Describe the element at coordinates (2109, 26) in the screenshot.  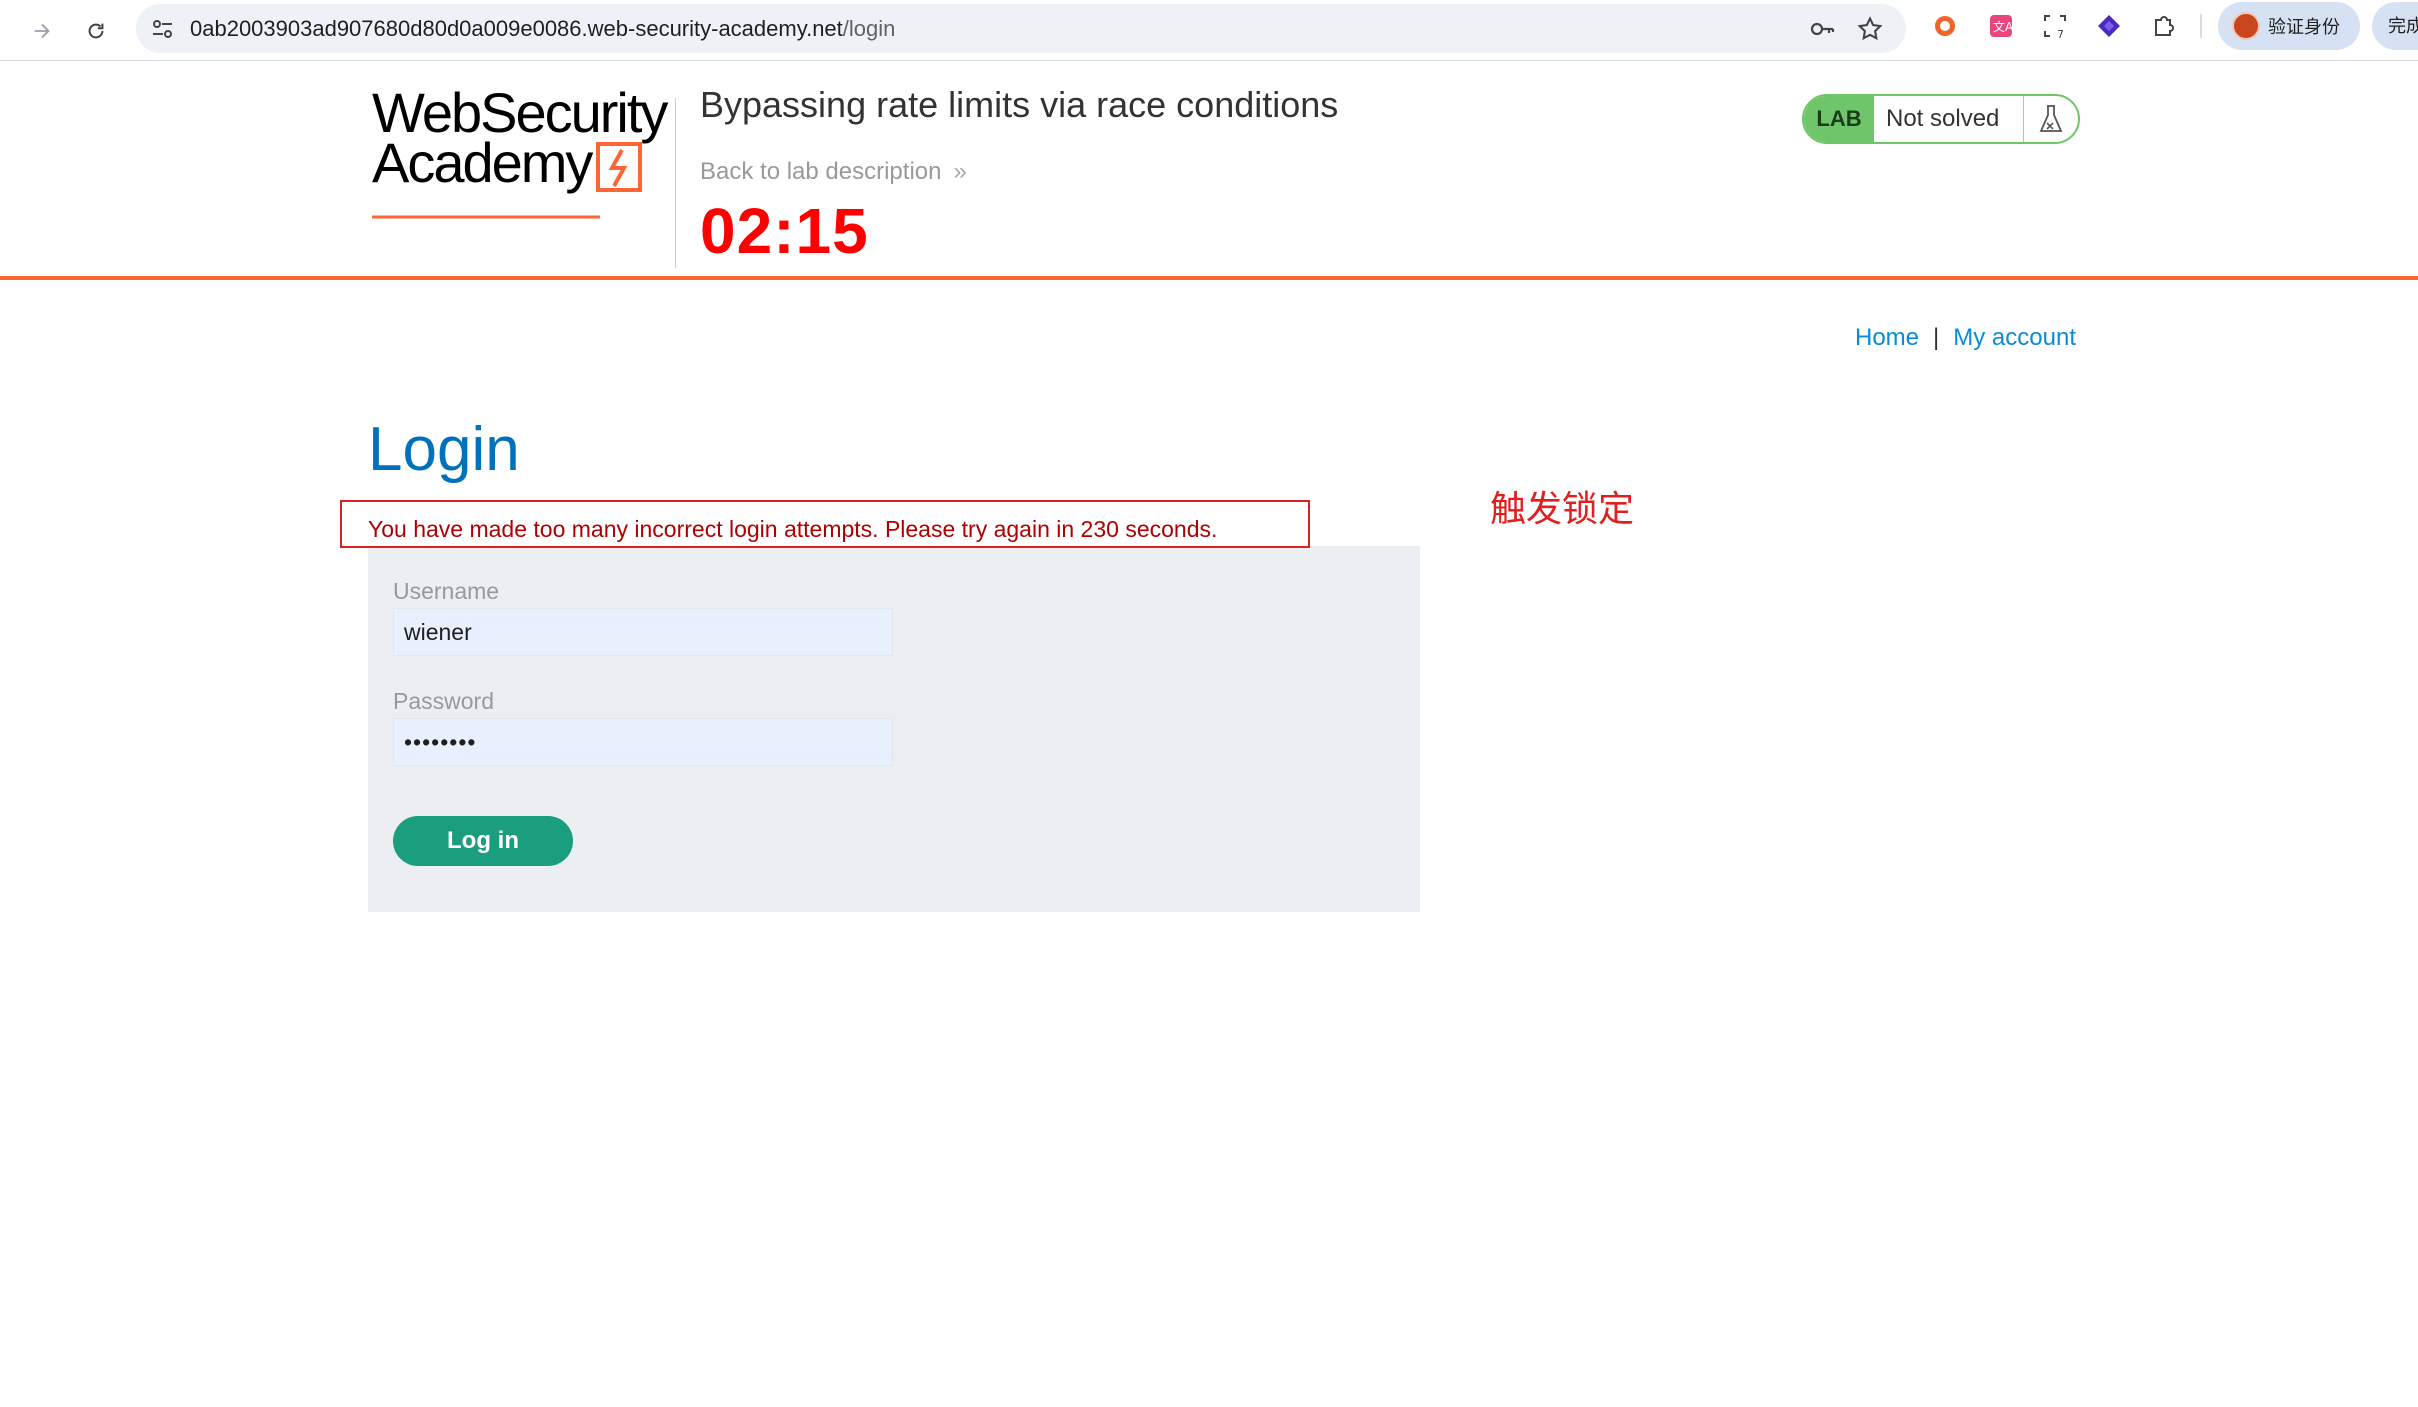
I see `purple-extension-icon` at that location.